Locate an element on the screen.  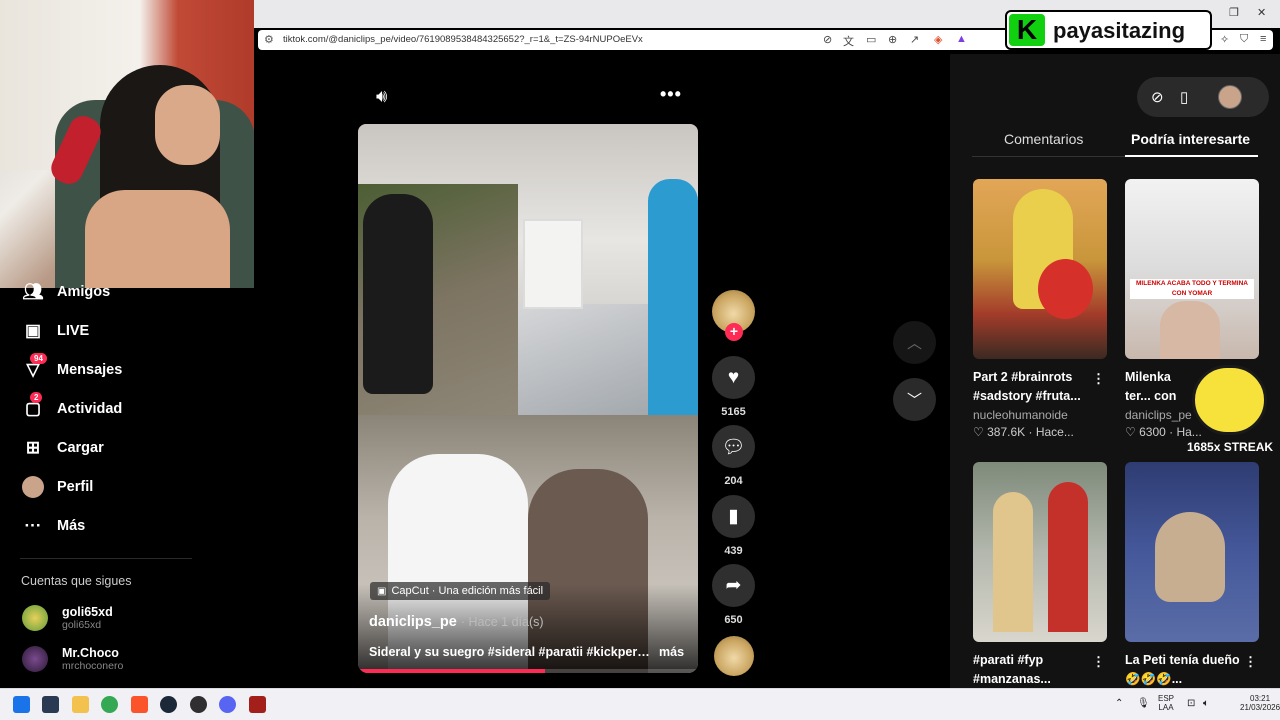
kick-logo: K is located at coordinates (1027, 30).